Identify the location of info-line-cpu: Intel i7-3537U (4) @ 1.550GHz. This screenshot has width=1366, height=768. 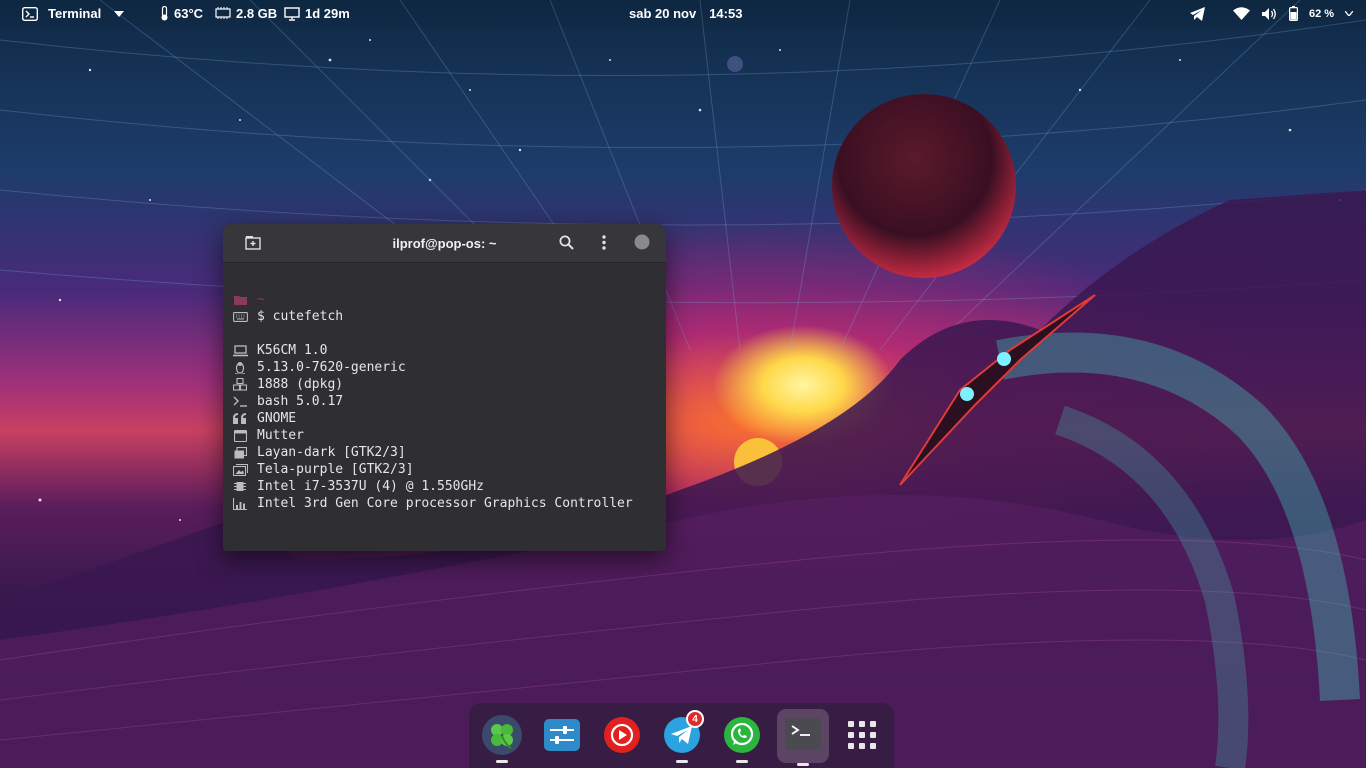
(449, 486).